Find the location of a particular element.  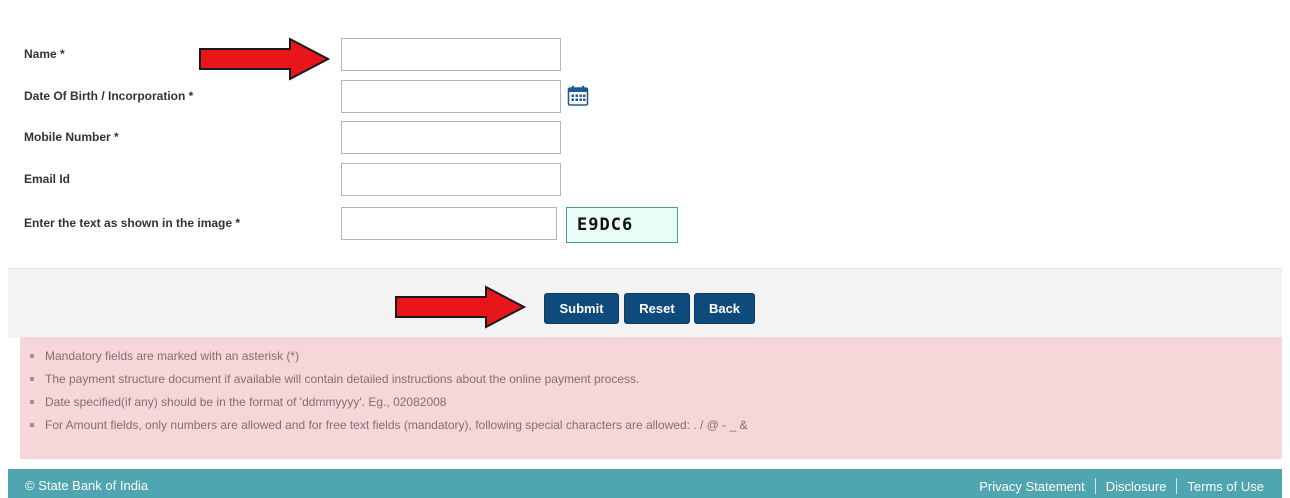

name-input is located at coordinates (451, 54).